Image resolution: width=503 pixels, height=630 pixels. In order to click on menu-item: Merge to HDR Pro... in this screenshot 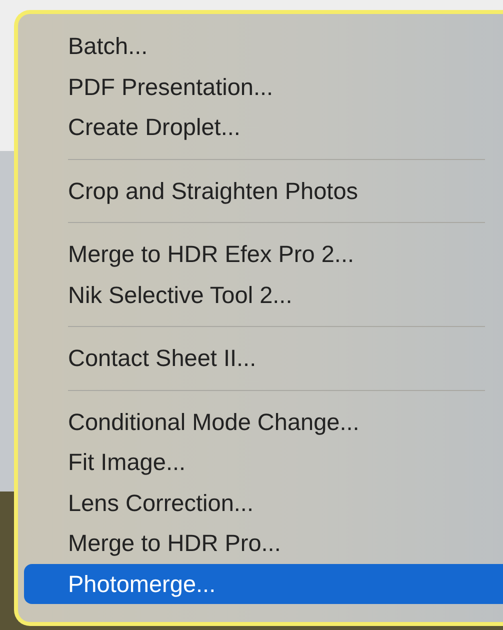, I will do `click(263, 543)`.